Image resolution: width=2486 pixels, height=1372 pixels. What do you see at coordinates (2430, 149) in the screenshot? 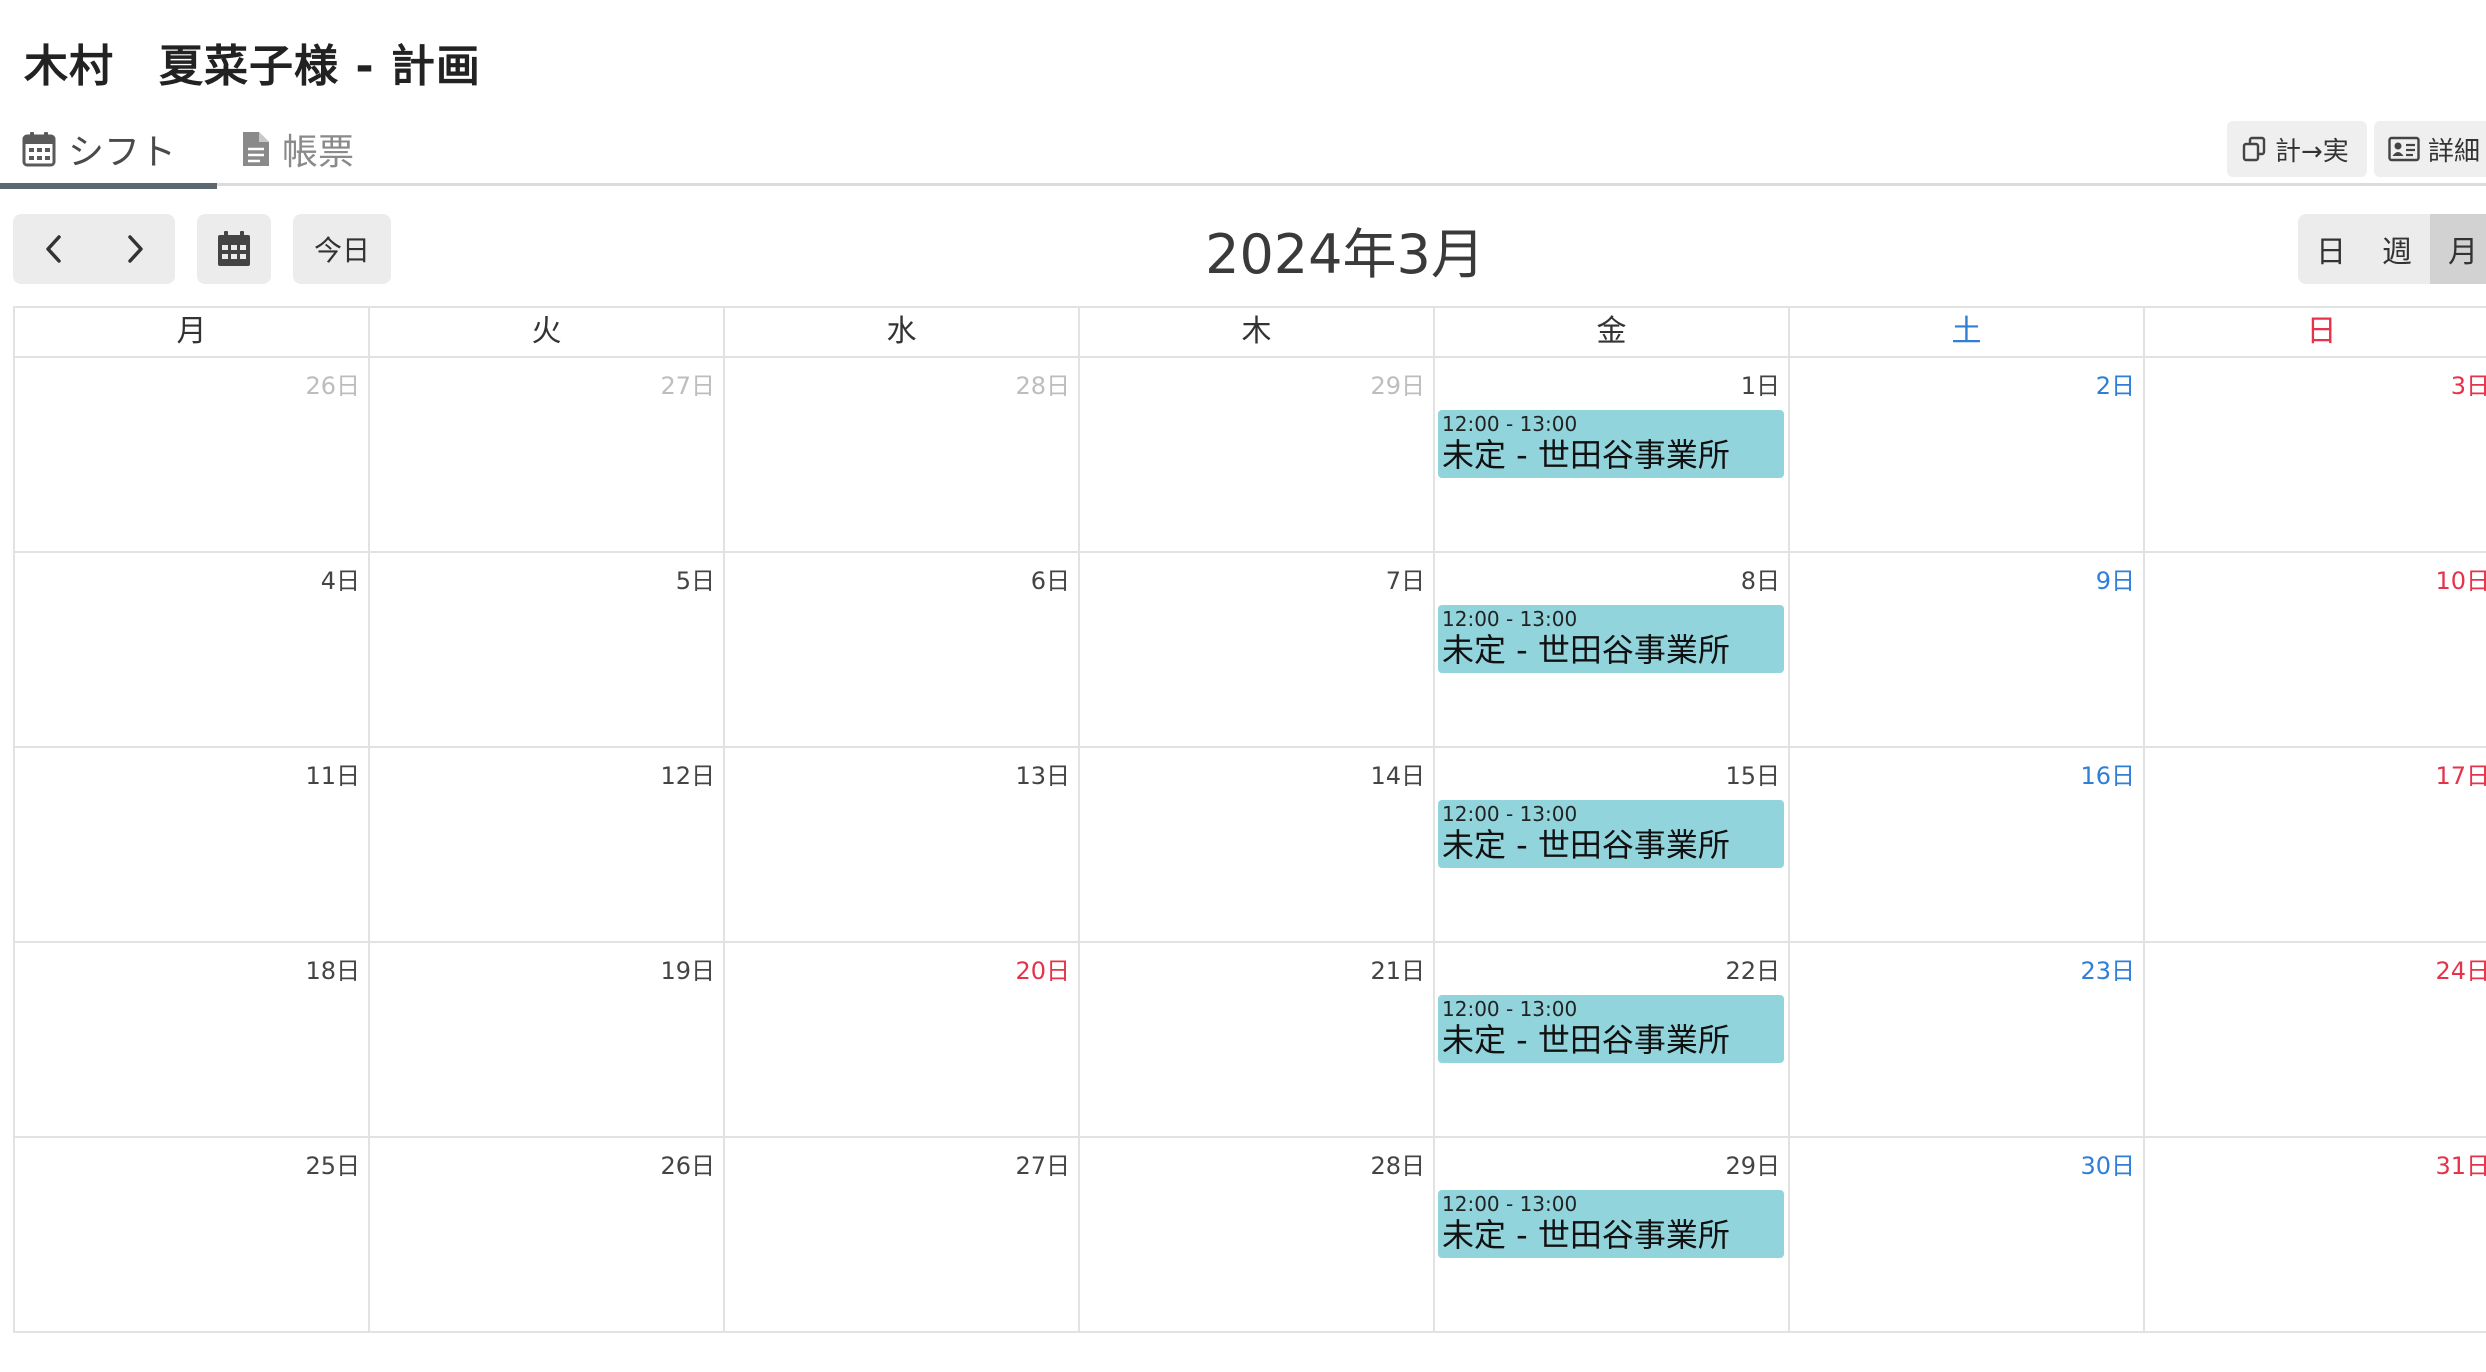
I see `detail-button: 詳細` at bounding box center [2430, 149].